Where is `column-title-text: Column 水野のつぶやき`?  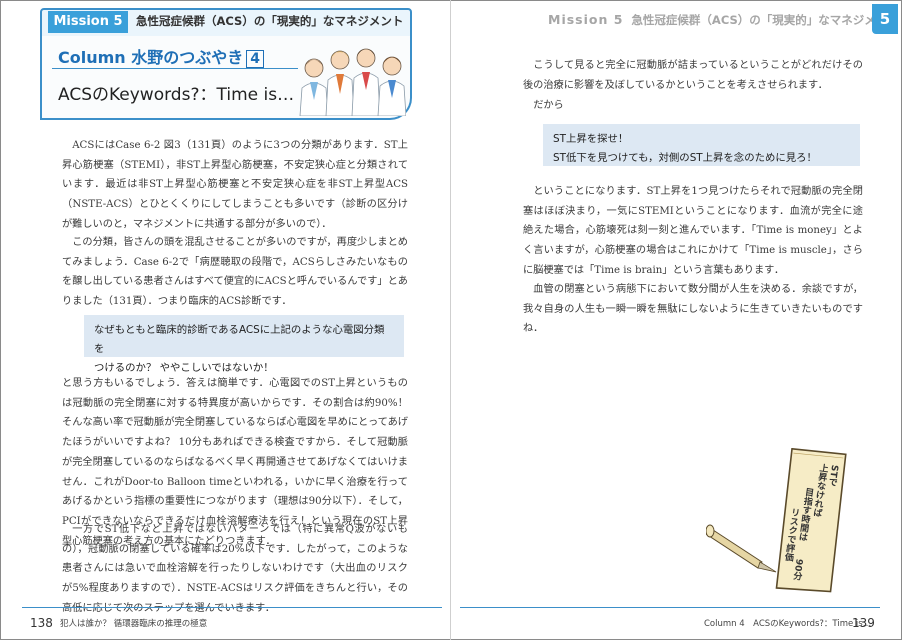 column-title-text: Column 水野のつぶやき is located at coordinates (151, 57).